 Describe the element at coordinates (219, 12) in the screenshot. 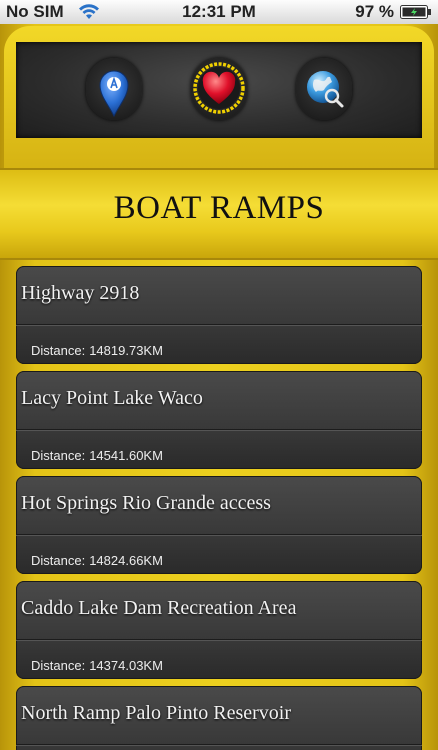

I see `status-bar: No SIM 12:31 PM 97 %` at that location.